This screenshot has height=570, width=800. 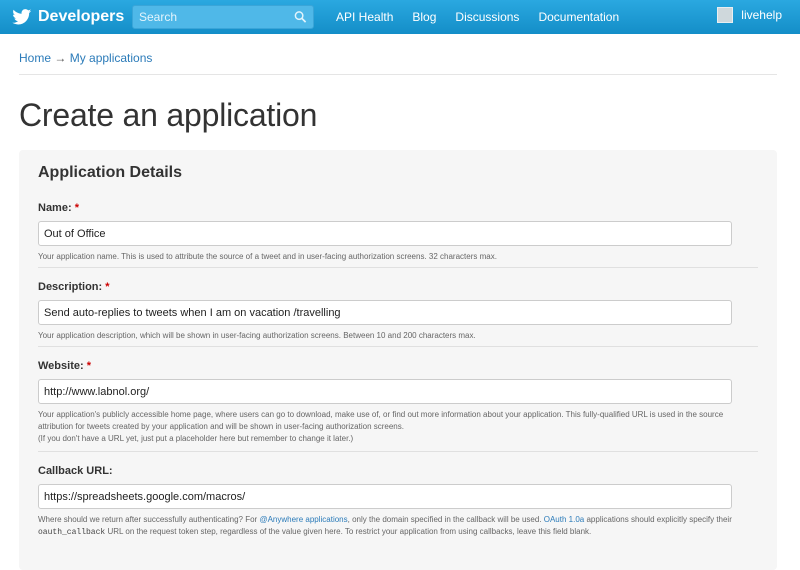 I want to click on anywhere-applications-link: @Anywhere applications, so click(x=303, y=519).